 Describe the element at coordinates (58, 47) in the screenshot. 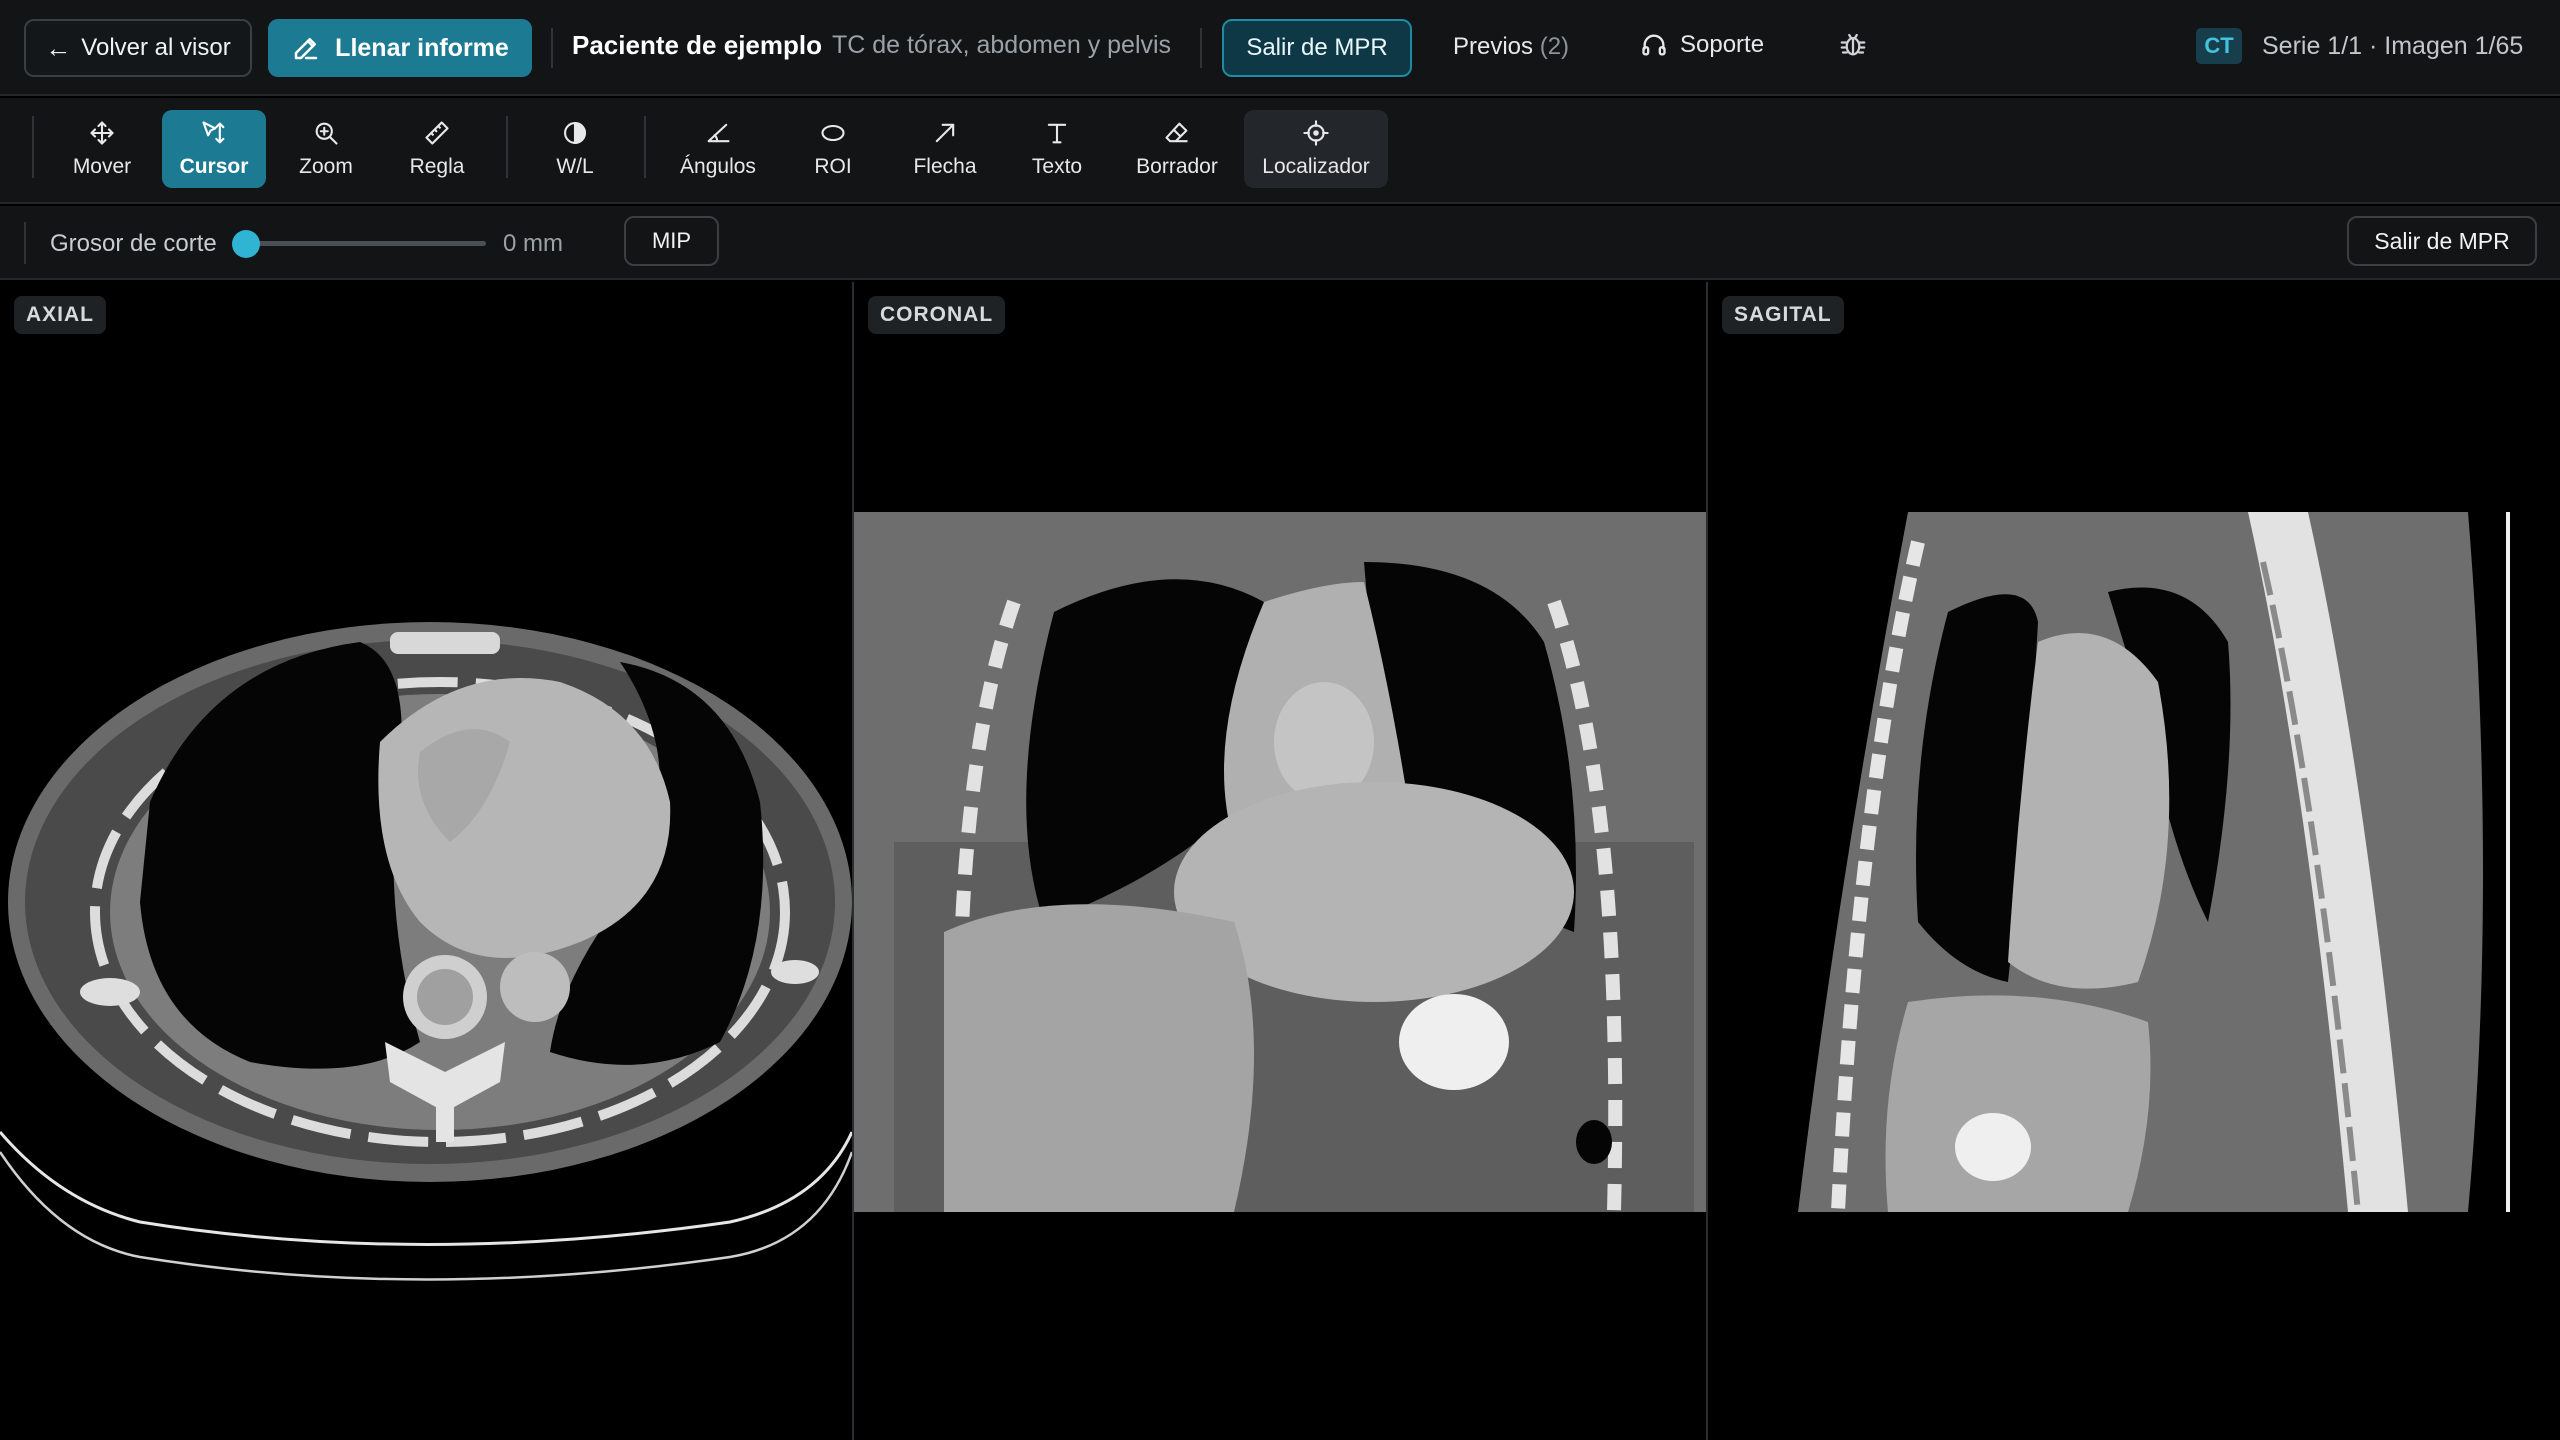

I see `arrow-left-icon: ←` at that location.